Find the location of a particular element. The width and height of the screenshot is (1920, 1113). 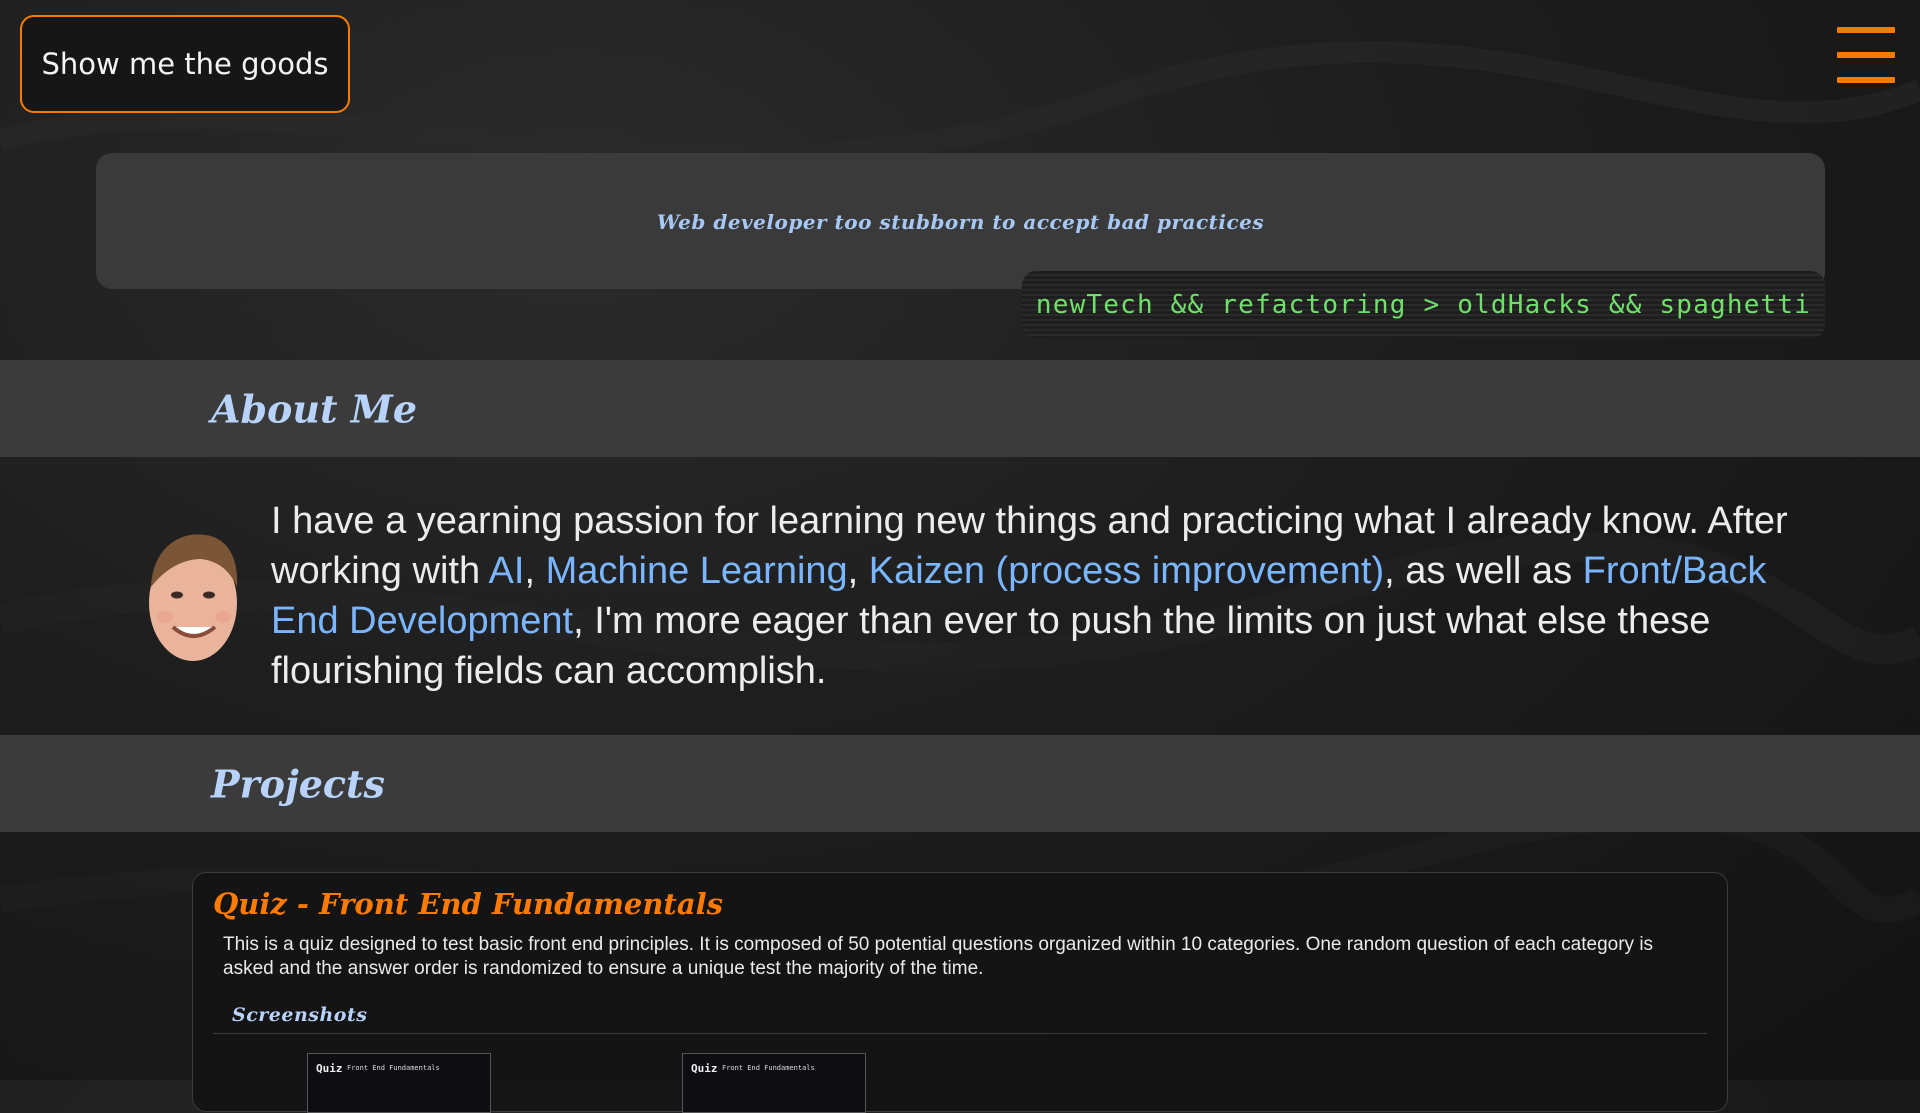

about-heading: About Me is located at coordinates (314, 408).